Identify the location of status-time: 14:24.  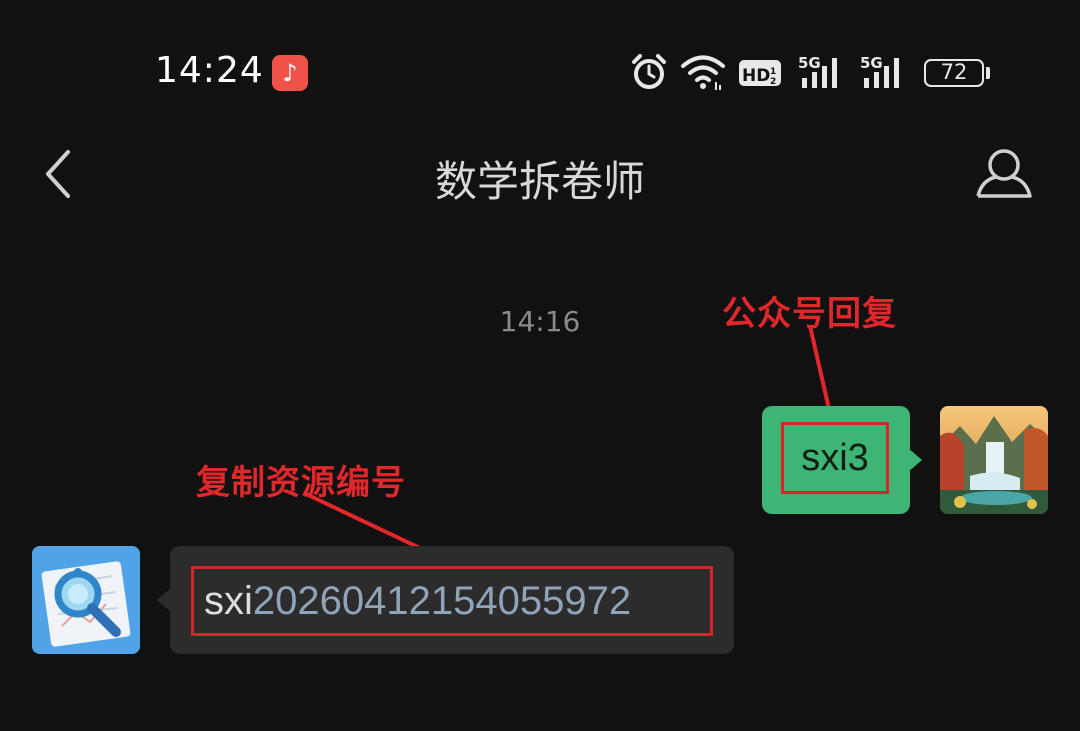
(209, 70).